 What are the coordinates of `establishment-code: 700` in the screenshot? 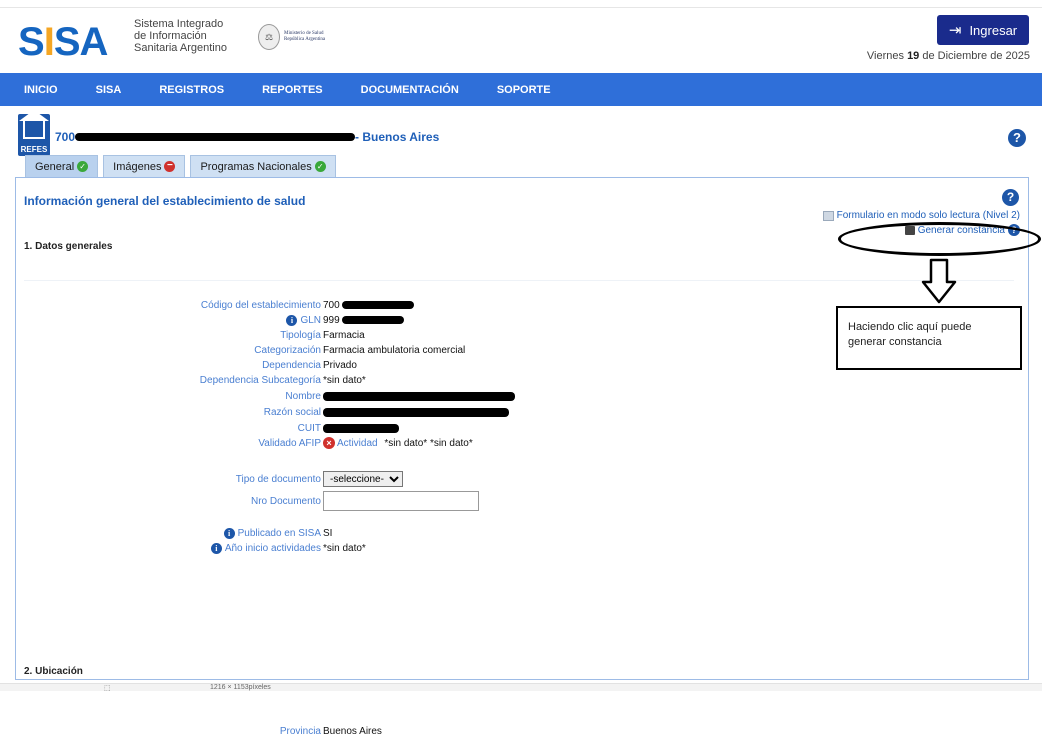 It's located at (65, 137).